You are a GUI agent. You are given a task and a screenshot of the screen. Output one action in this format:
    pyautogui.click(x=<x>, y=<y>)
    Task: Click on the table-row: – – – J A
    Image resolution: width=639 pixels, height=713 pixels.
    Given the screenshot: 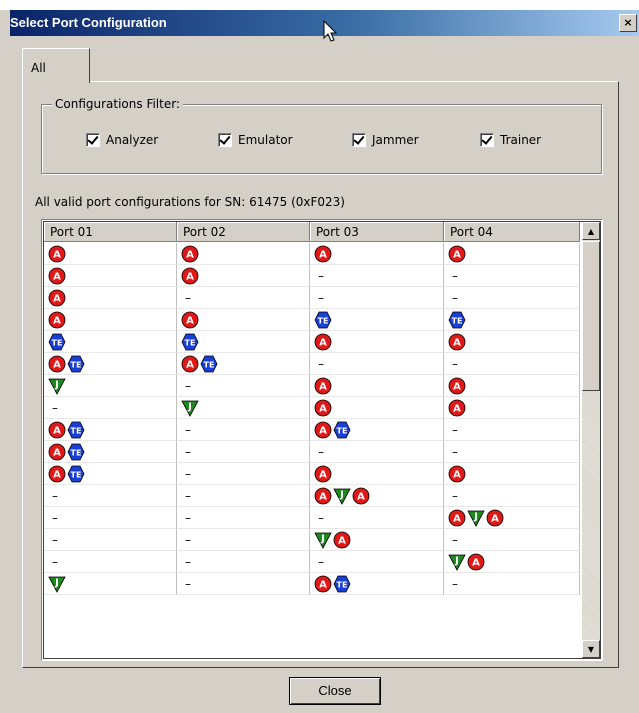 What is the action you would take?
    pyautogui.click(x=312, y=562)
    